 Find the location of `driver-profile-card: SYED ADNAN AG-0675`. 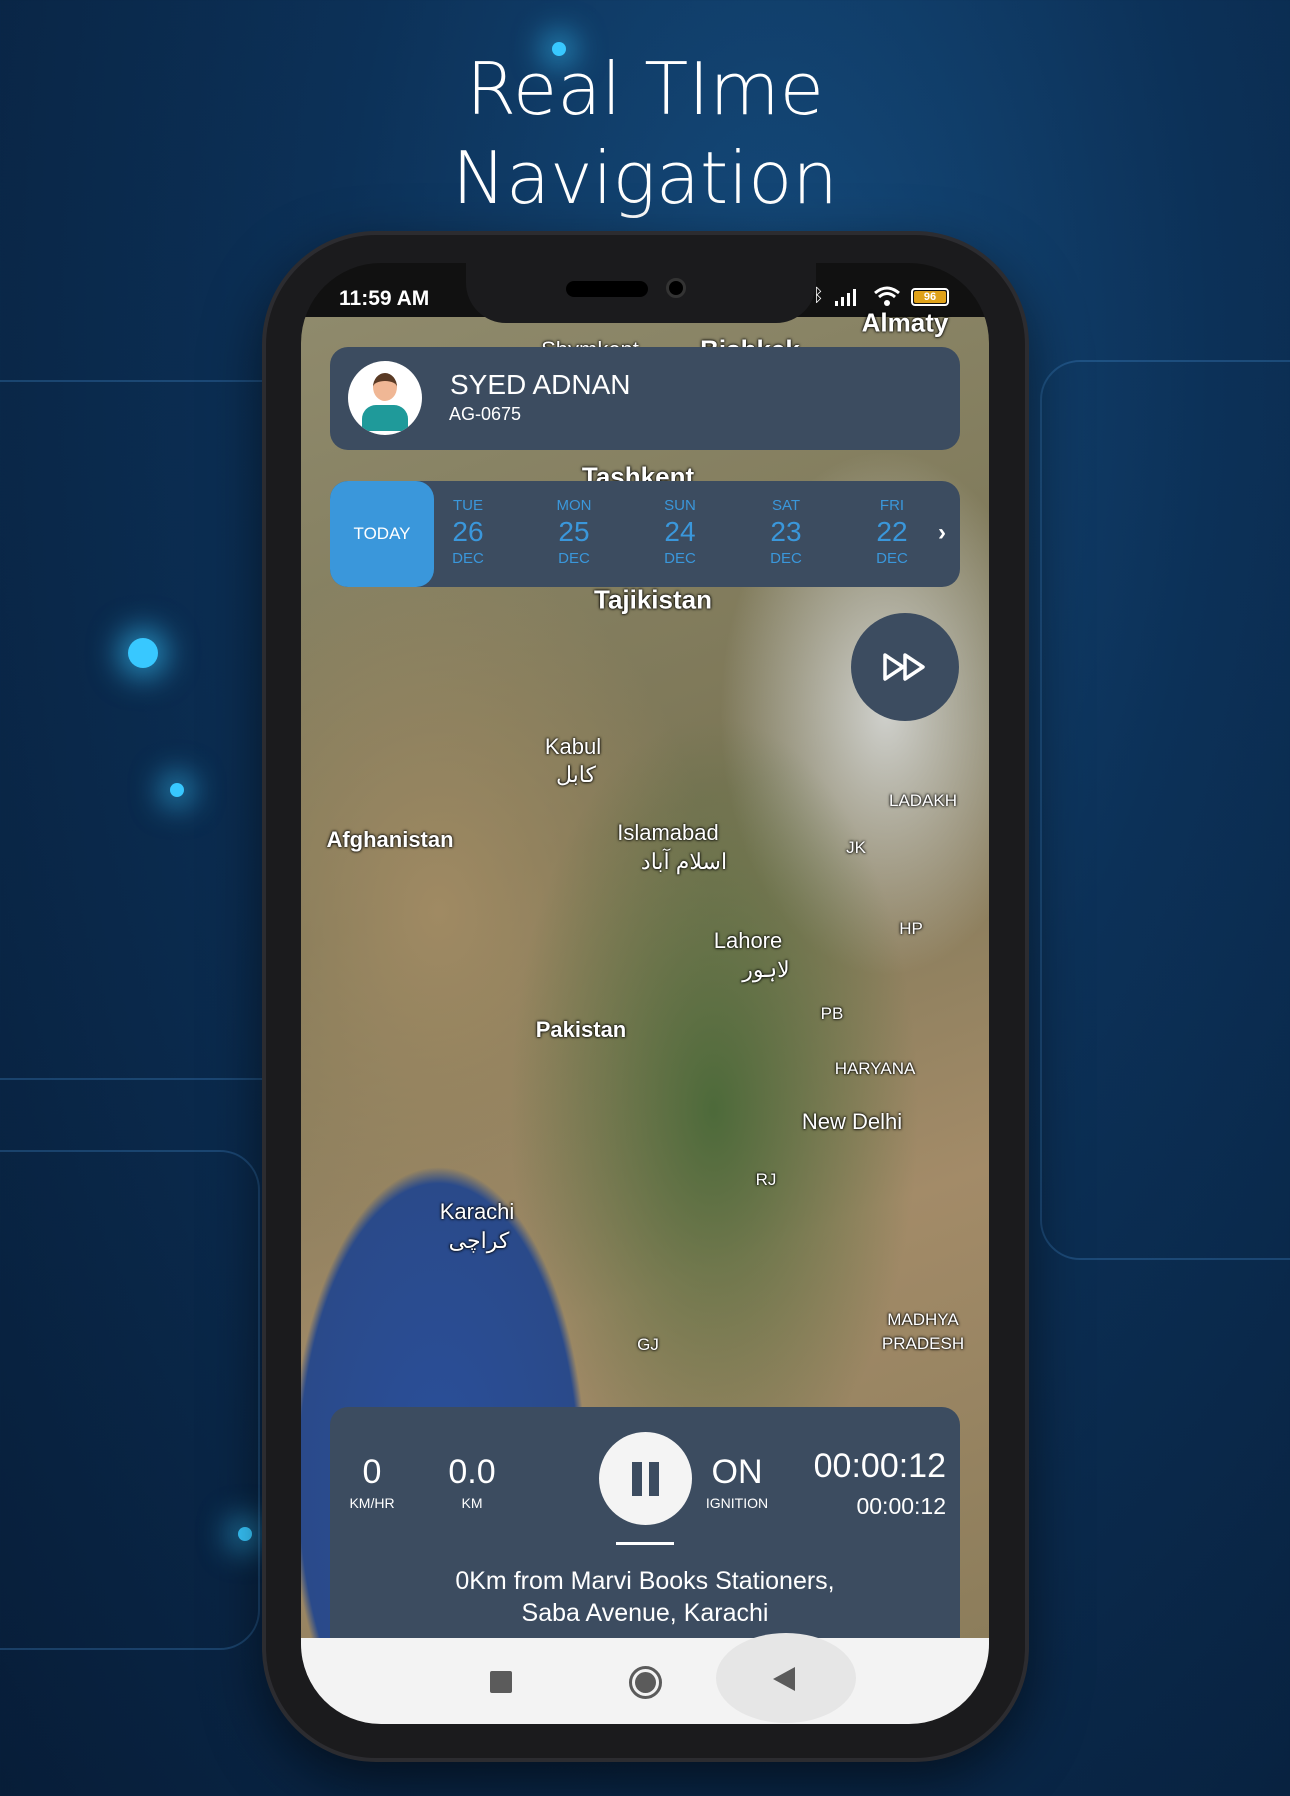

driver-profile-card: SYED ADNAN AG-0675 is located at coordinates (645, 398).